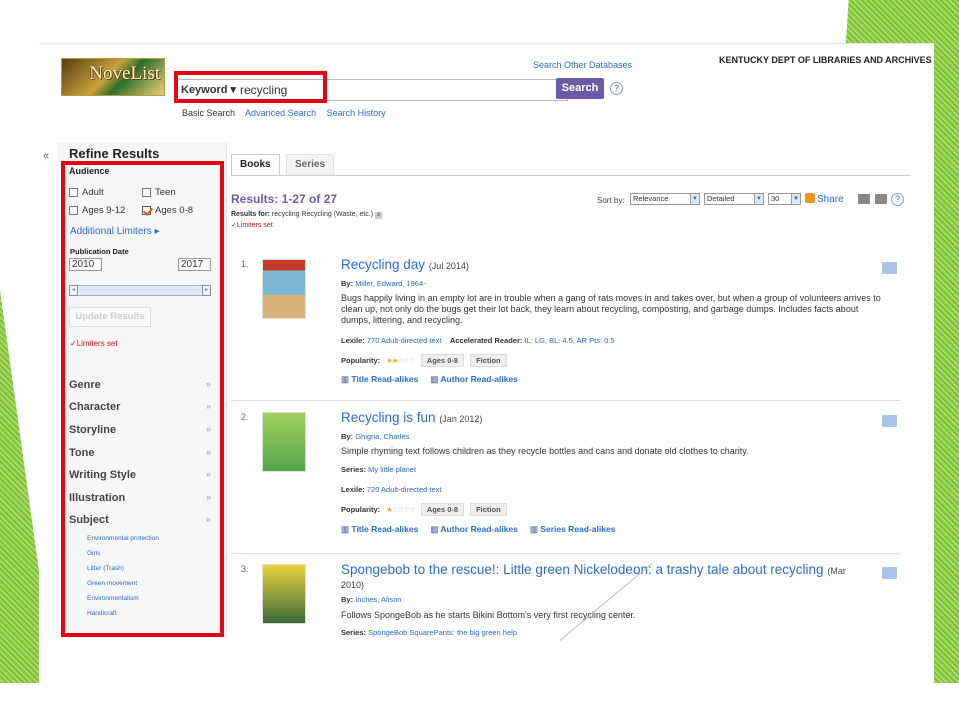  What do you see at coordinates (280, 113) in the screenshot?
I see `advanced-search-link: Advanced Search` at bounding box center [280, 113].